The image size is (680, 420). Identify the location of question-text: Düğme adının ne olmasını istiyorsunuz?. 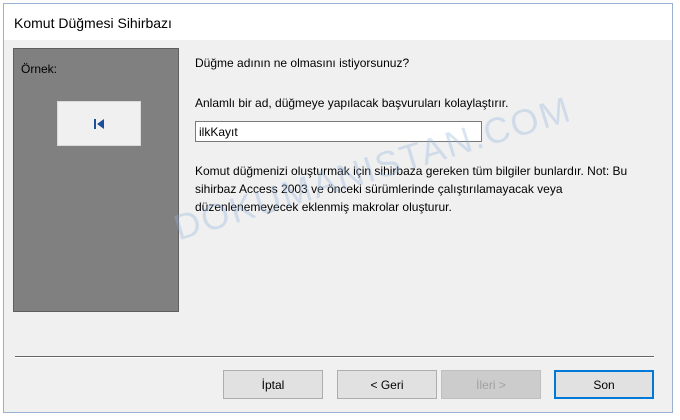
(302, 63).